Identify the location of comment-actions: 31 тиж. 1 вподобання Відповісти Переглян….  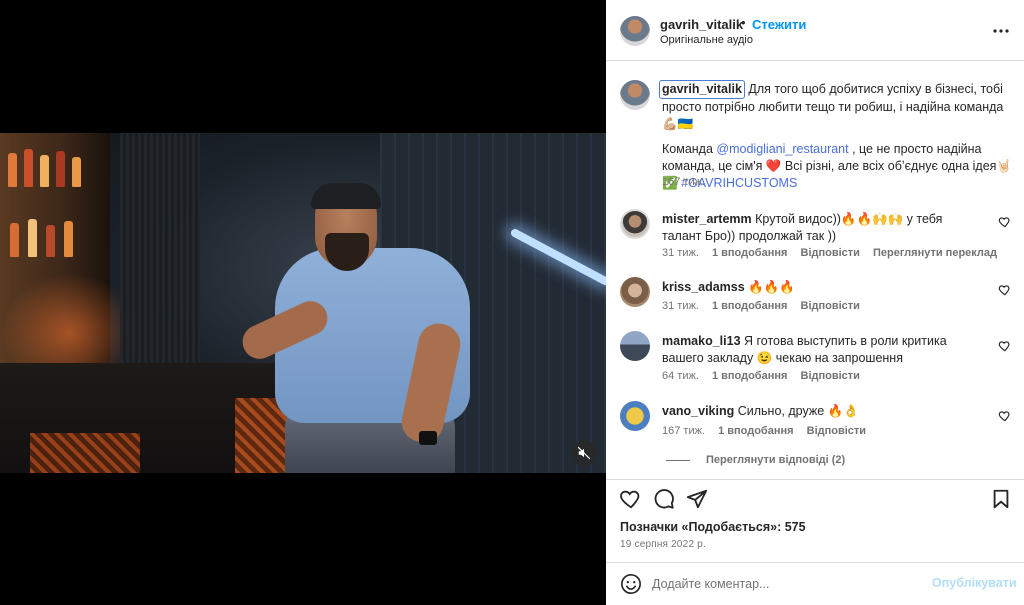
(834, 253).